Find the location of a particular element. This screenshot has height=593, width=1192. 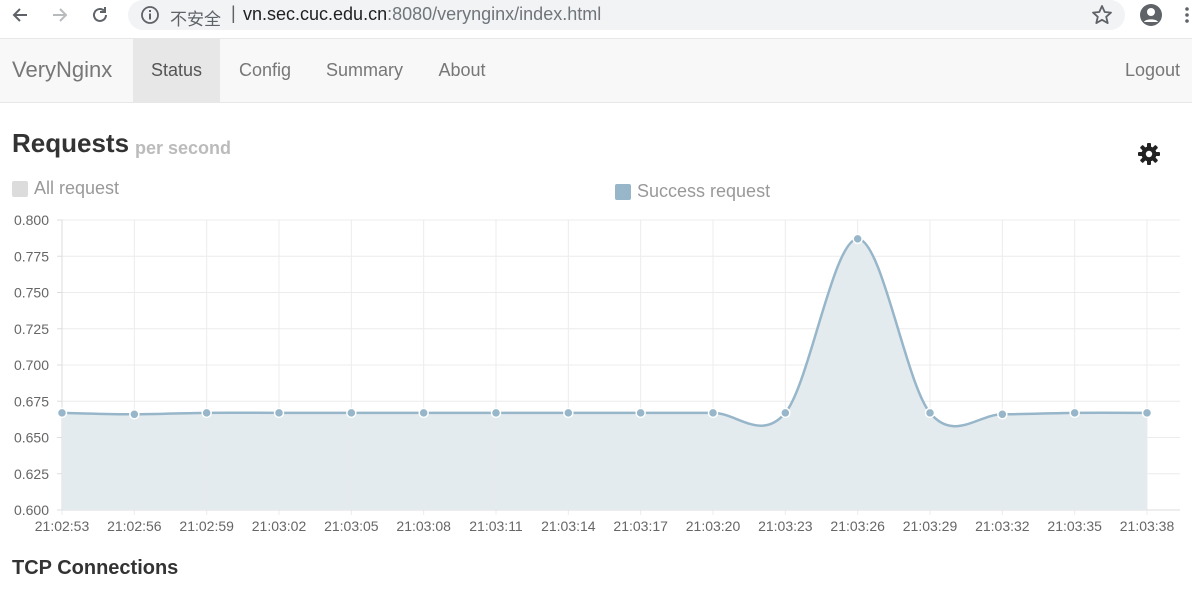

y-tick-label: 0.775 is located at coordinates (31, 256).